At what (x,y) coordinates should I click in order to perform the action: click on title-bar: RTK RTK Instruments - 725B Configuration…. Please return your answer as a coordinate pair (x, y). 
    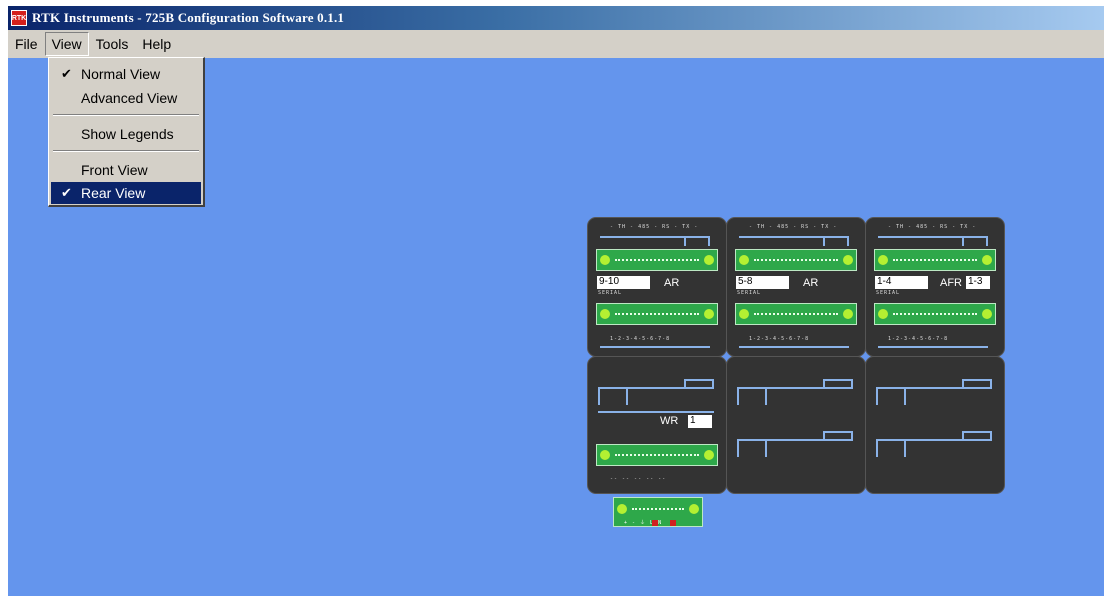
    Looking at the image, I should click on (556, 18).